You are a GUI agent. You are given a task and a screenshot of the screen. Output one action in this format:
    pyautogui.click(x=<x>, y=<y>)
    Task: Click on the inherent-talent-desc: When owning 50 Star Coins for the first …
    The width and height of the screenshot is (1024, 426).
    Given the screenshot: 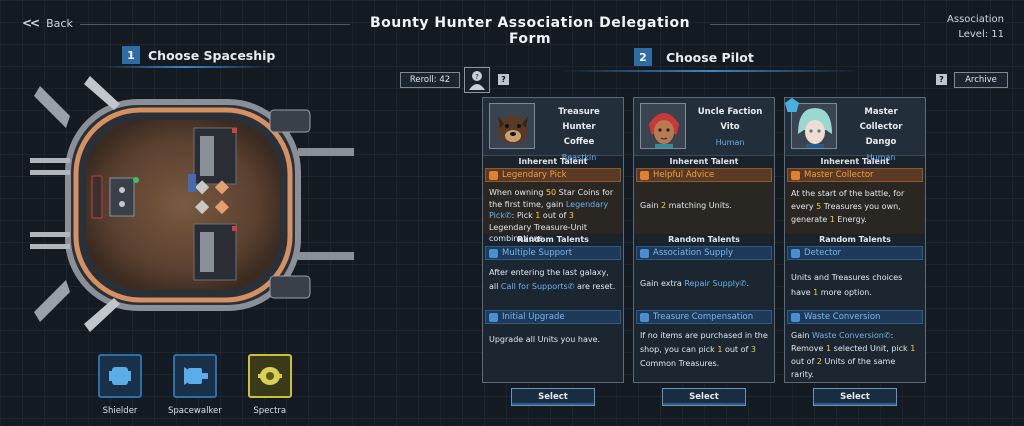 What is the action you would take?
    pyautogui.click(x=553, y=212)
    